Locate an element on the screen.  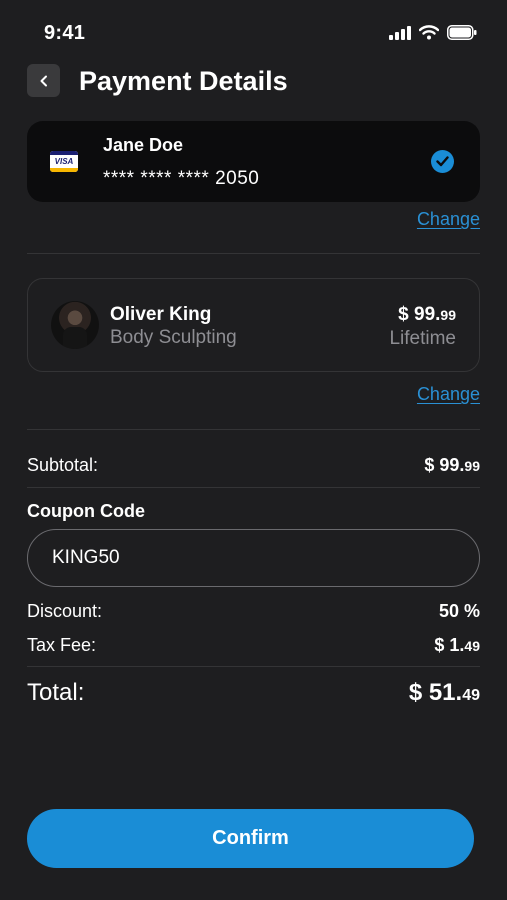
discount-label: Discount: is located at coordinates (65, 611).